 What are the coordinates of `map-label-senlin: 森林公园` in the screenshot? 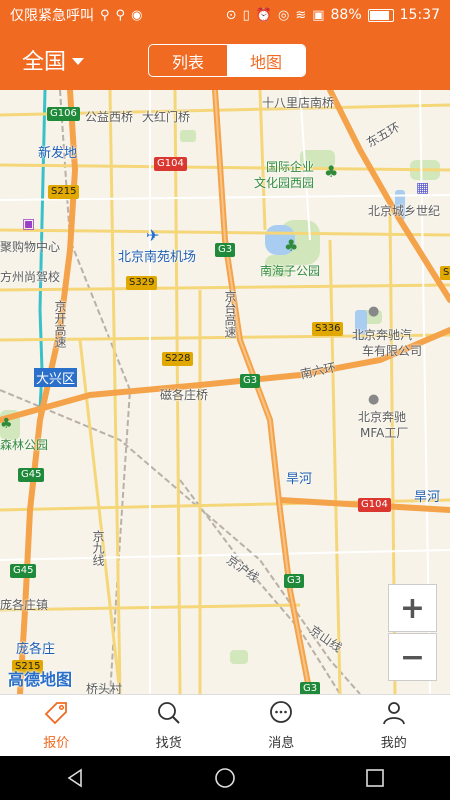 It's located at (24, 445).